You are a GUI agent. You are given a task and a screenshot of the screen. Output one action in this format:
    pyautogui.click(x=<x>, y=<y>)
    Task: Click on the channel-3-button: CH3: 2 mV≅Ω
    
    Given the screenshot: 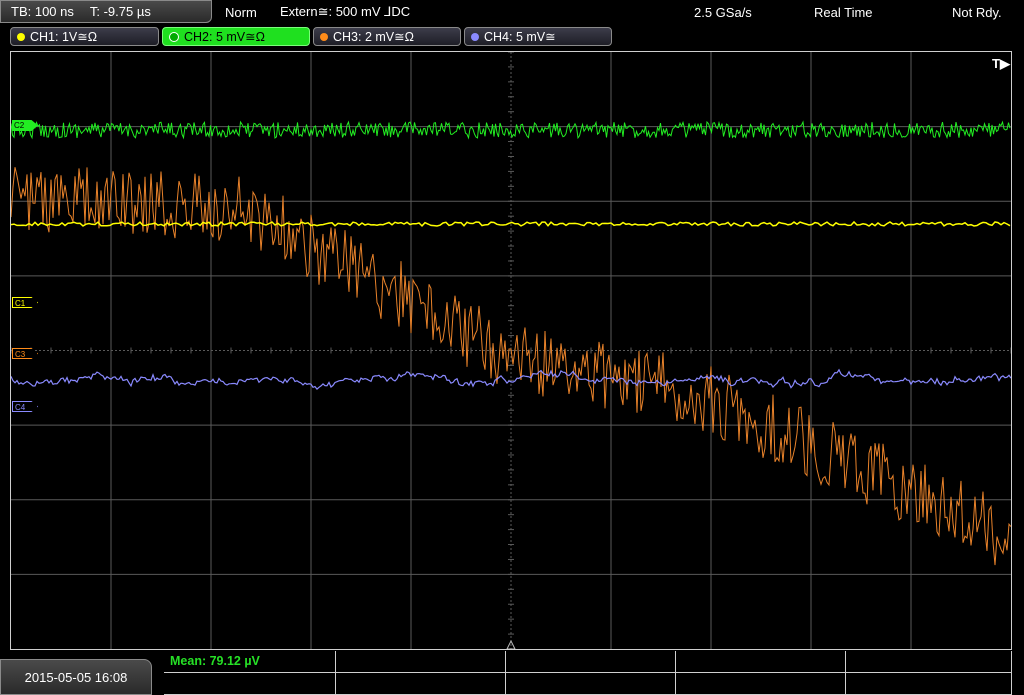 What is the action you would take?
    pyautogui.click(x=387, y=36)
    